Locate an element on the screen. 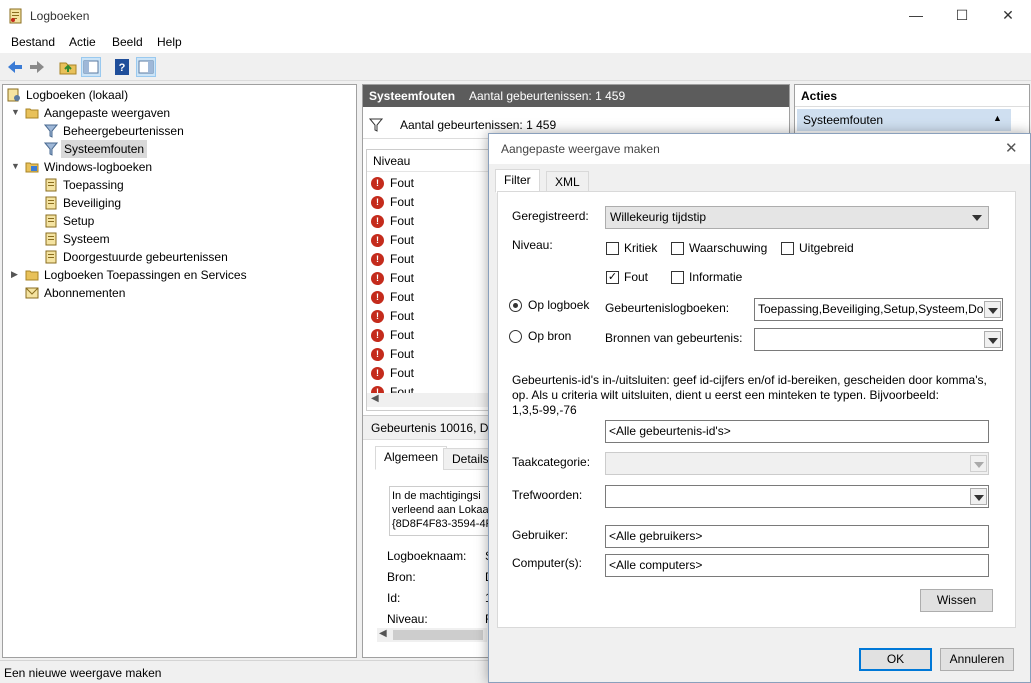  label-logname: Logboeknaam: is located at coordinates (427, 556).